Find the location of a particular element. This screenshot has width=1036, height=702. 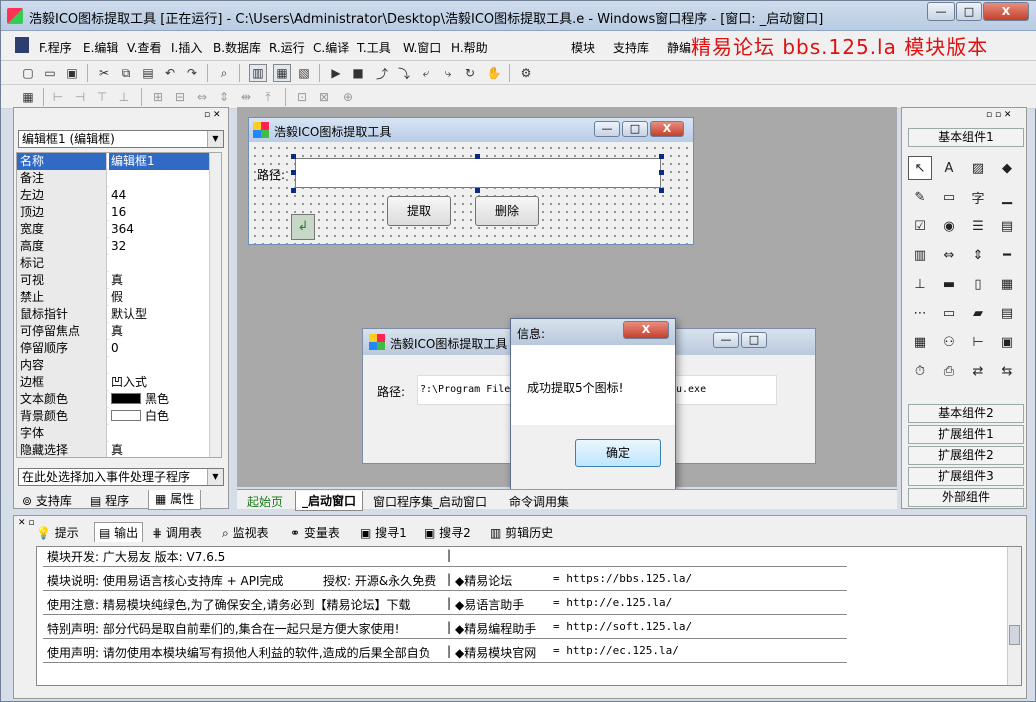

center-h-icon: ⊞ is located at coordinates (158, 97).